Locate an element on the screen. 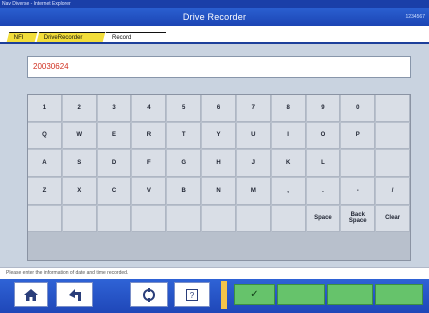  back-button is located at coordinates (74, 294).